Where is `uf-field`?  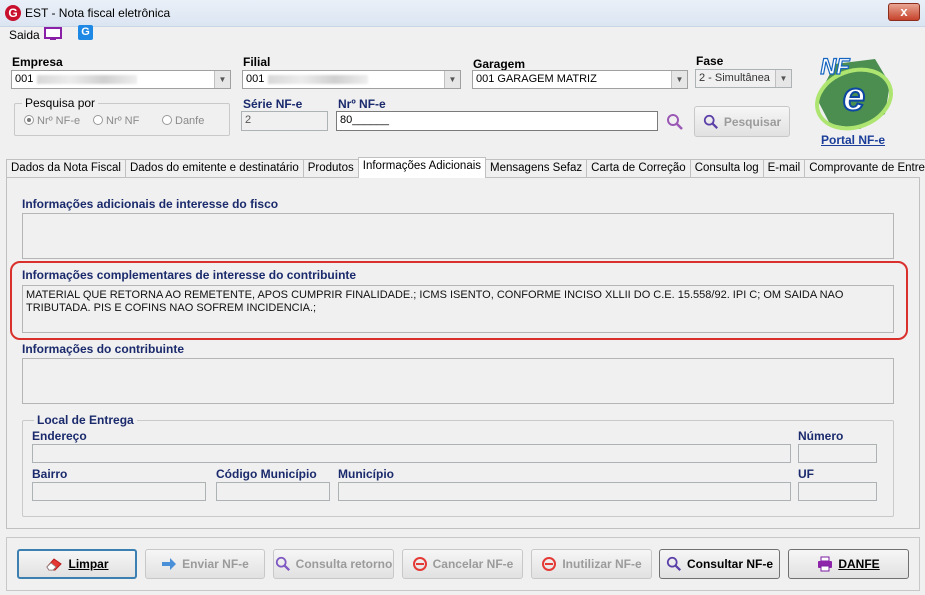 uf-field is located at coordinates (837, 491).